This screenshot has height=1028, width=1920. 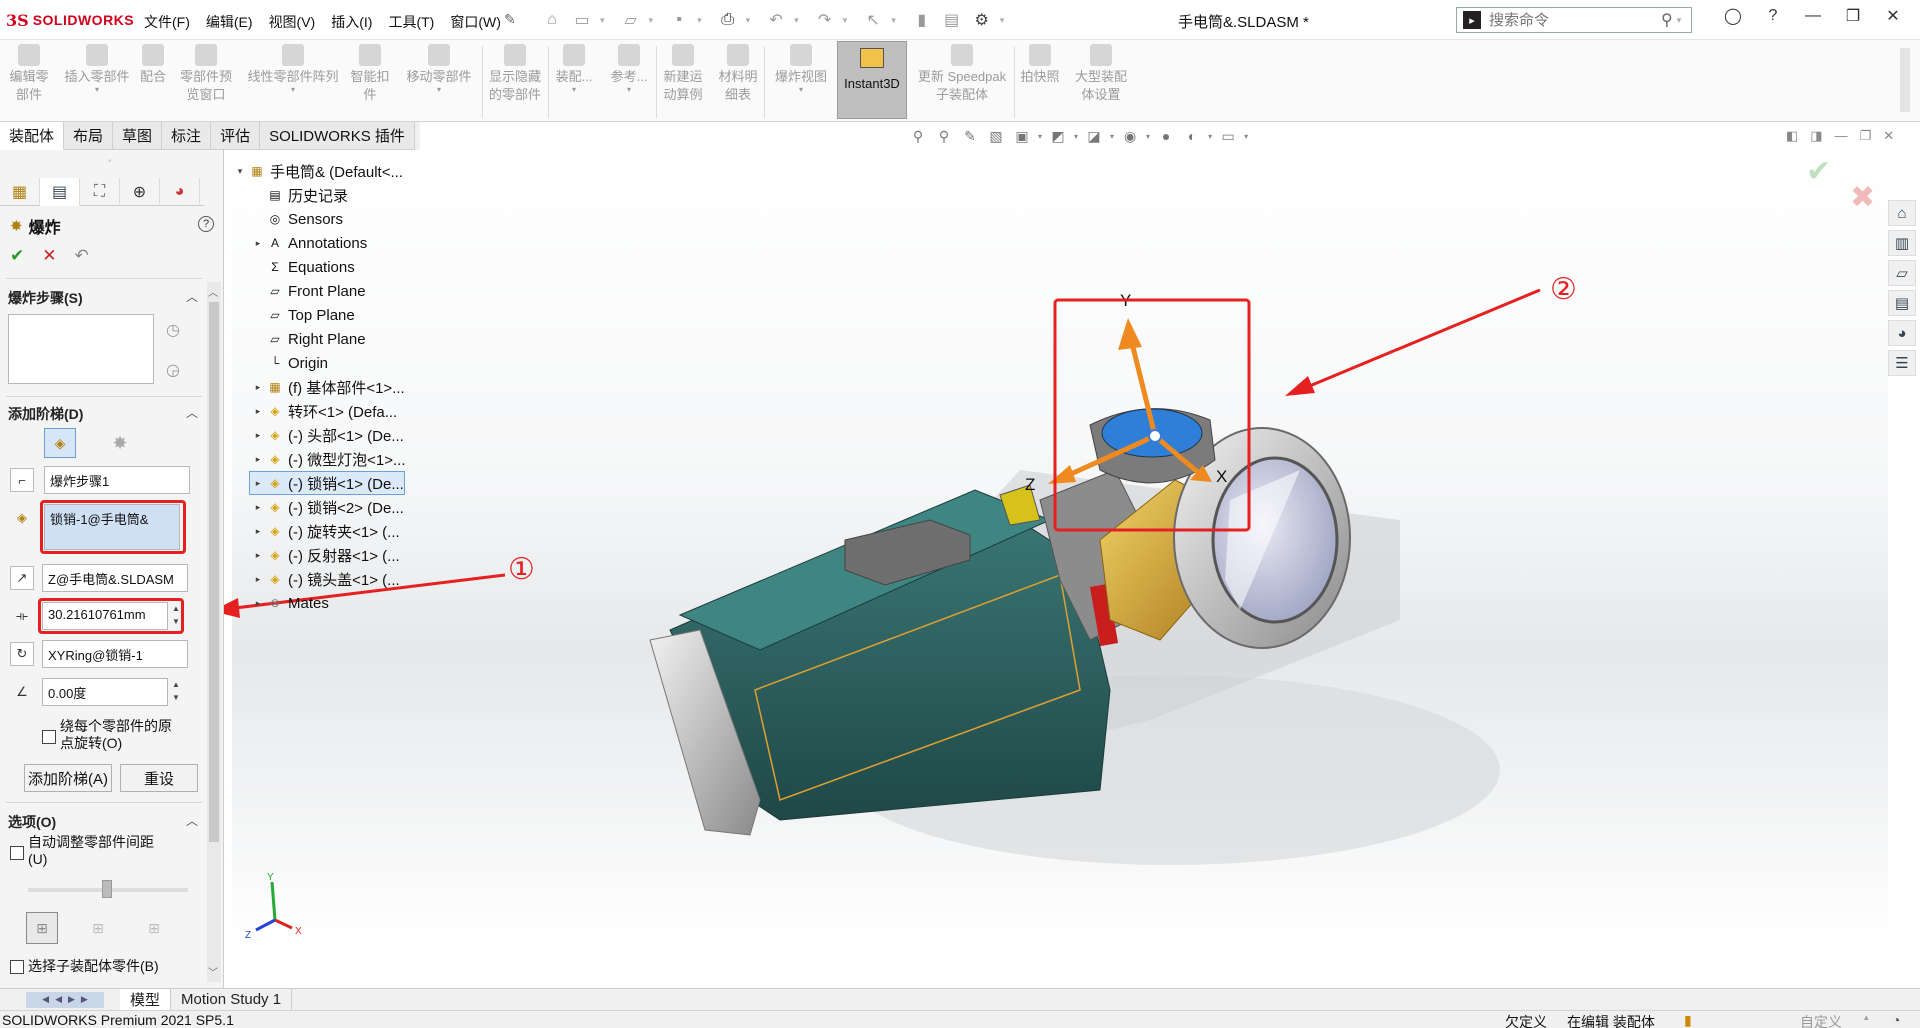 I want to click on add-step-button: 添加阶梯(A), so click(x=68, y=778).